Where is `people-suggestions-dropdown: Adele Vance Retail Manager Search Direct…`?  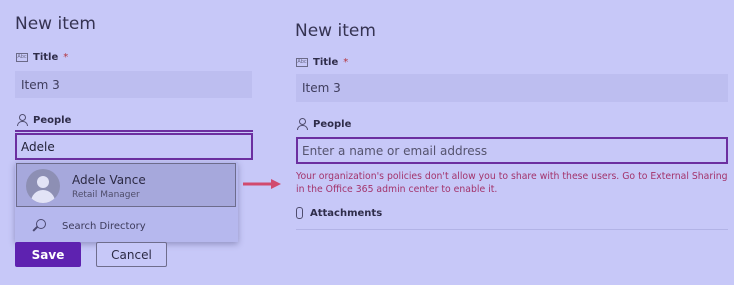
people-suggestions-dropdown: Adele Vance Retail Manager Search Direct… is located at coordinates (126, 202).